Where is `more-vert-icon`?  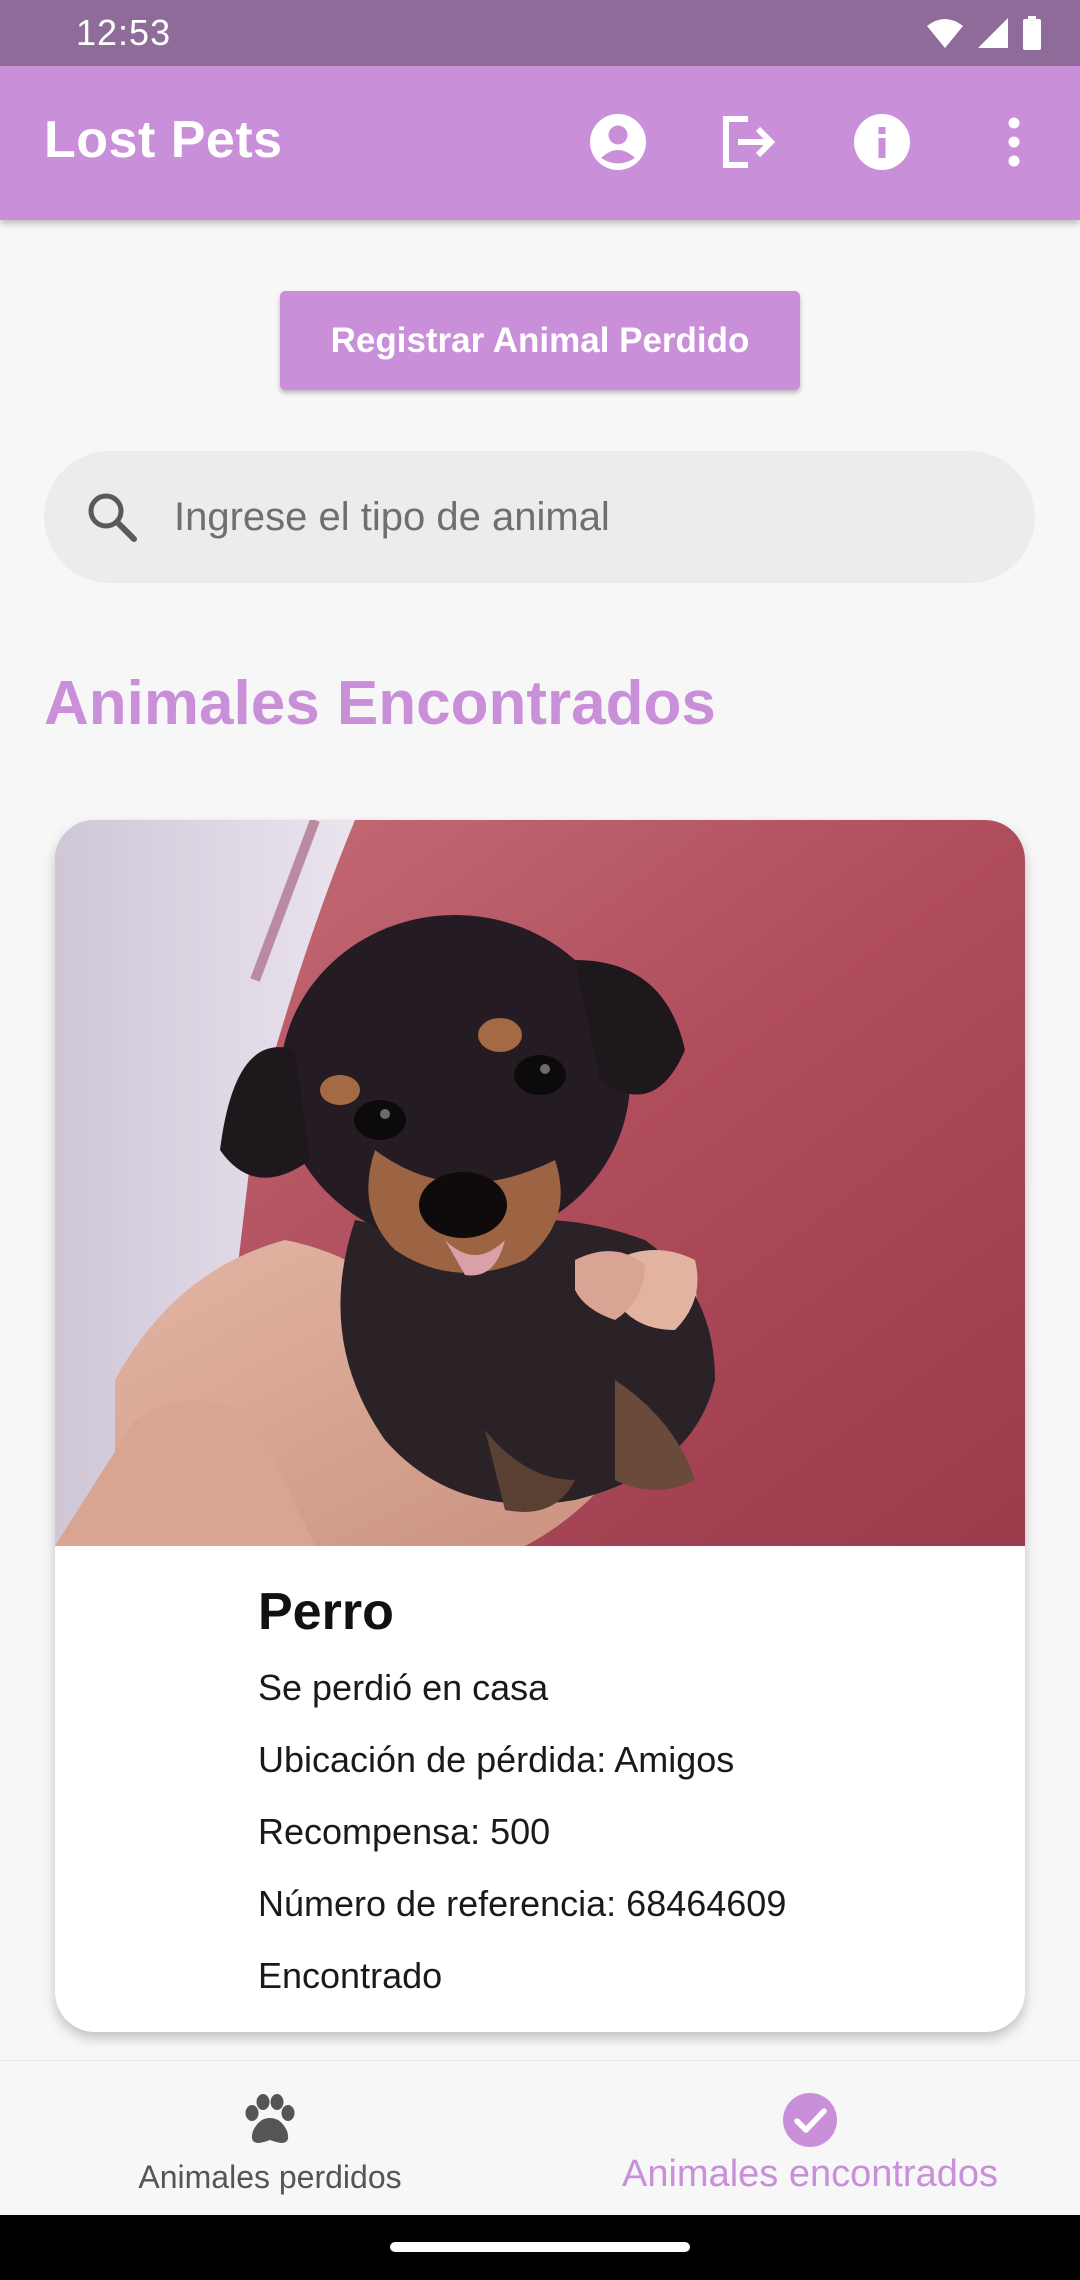 more-vert-icon is located at coordinates (1014, 142).